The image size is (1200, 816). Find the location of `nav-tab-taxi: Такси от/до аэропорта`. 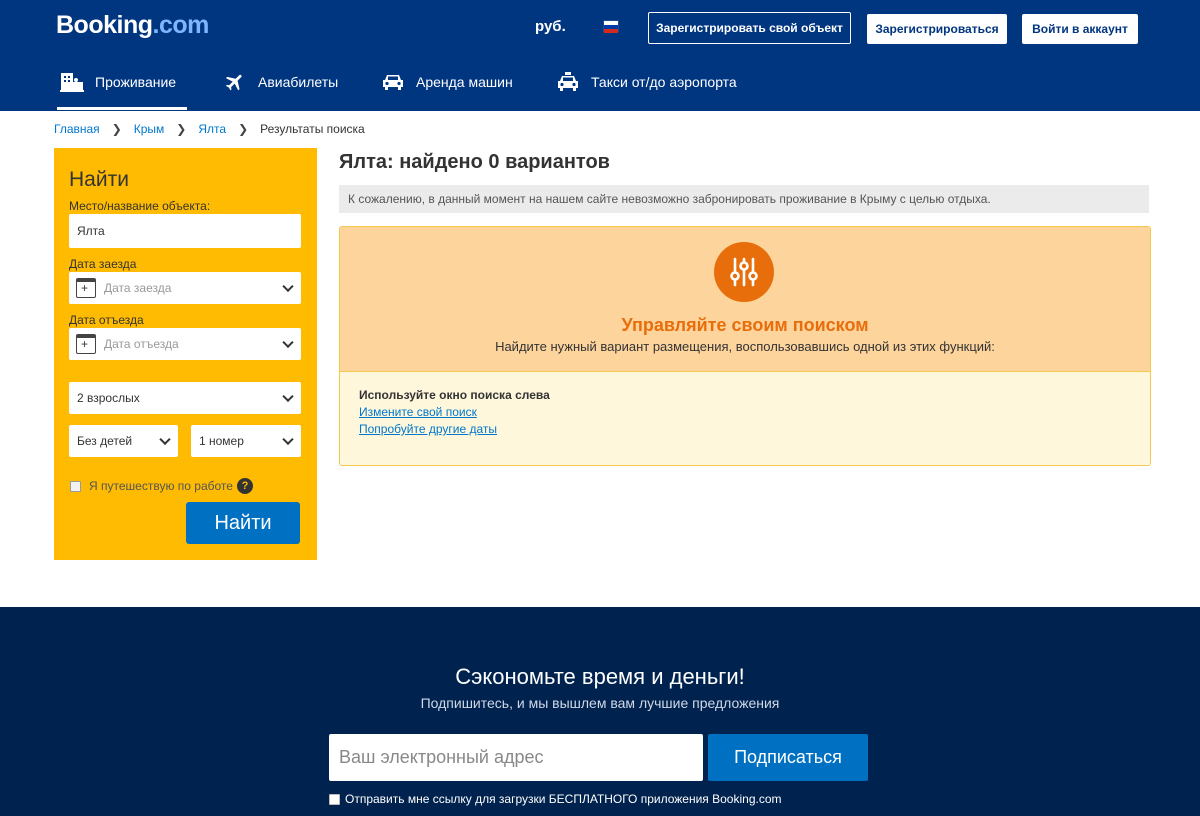

nav-tab-taxi: Такси от/до аэропорта is located at coordinates (646, 82).